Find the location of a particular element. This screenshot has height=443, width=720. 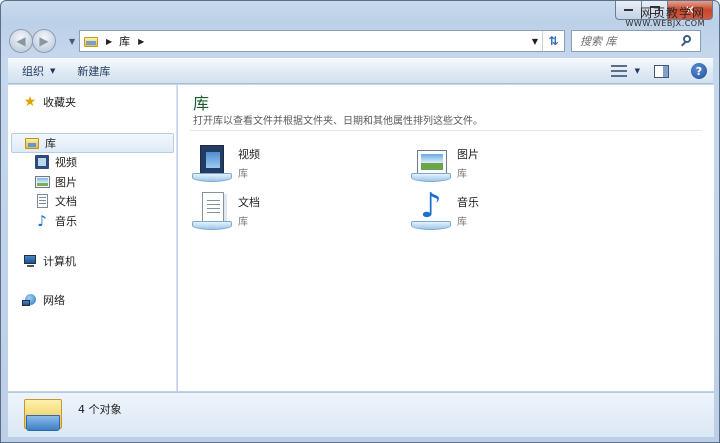

change-view-icon is located at coordinates (618, 71).